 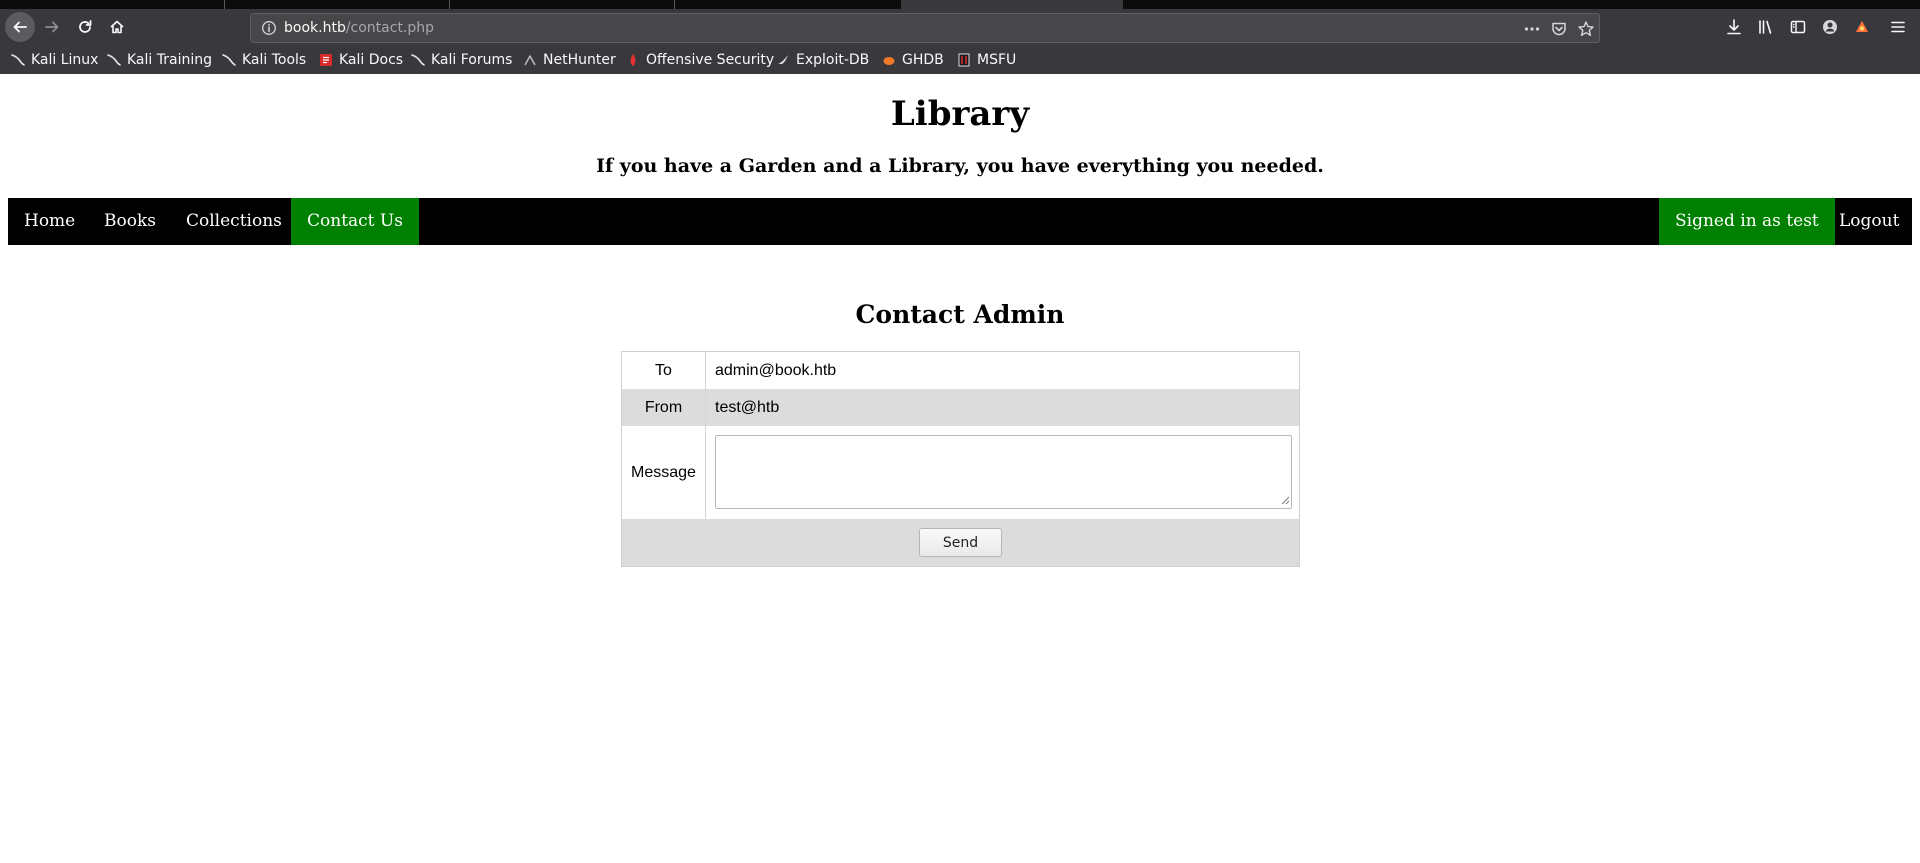 I want to click on sidebar-icon, so click(x=1798, y=27).